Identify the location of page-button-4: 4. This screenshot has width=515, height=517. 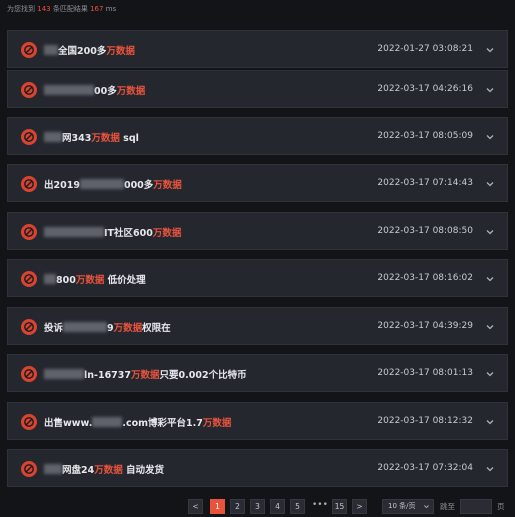
(277, 506).